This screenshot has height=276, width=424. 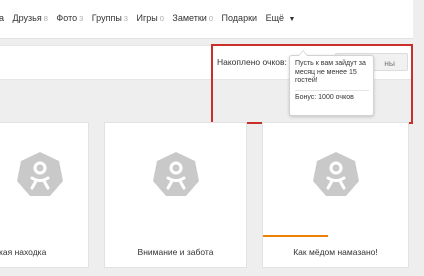 I want to click on nav-item-label: Группы, so click(x=106, y=18).